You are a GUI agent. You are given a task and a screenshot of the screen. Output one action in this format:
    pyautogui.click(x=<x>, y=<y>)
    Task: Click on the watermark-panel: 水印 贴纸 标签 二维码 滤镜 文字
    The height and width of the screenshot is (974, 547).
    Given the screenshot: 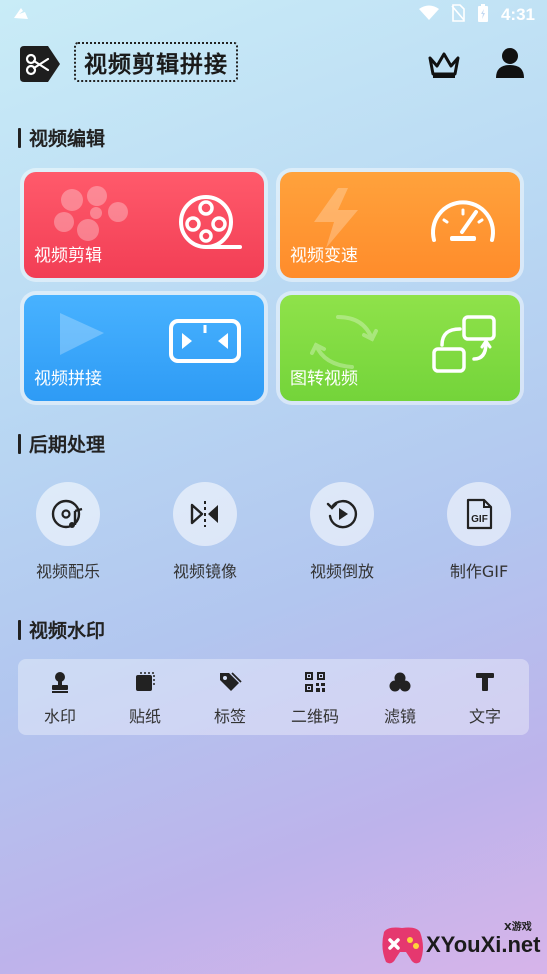 What is the action you would take?
    pyautogui.click(x=273, y=697)
    